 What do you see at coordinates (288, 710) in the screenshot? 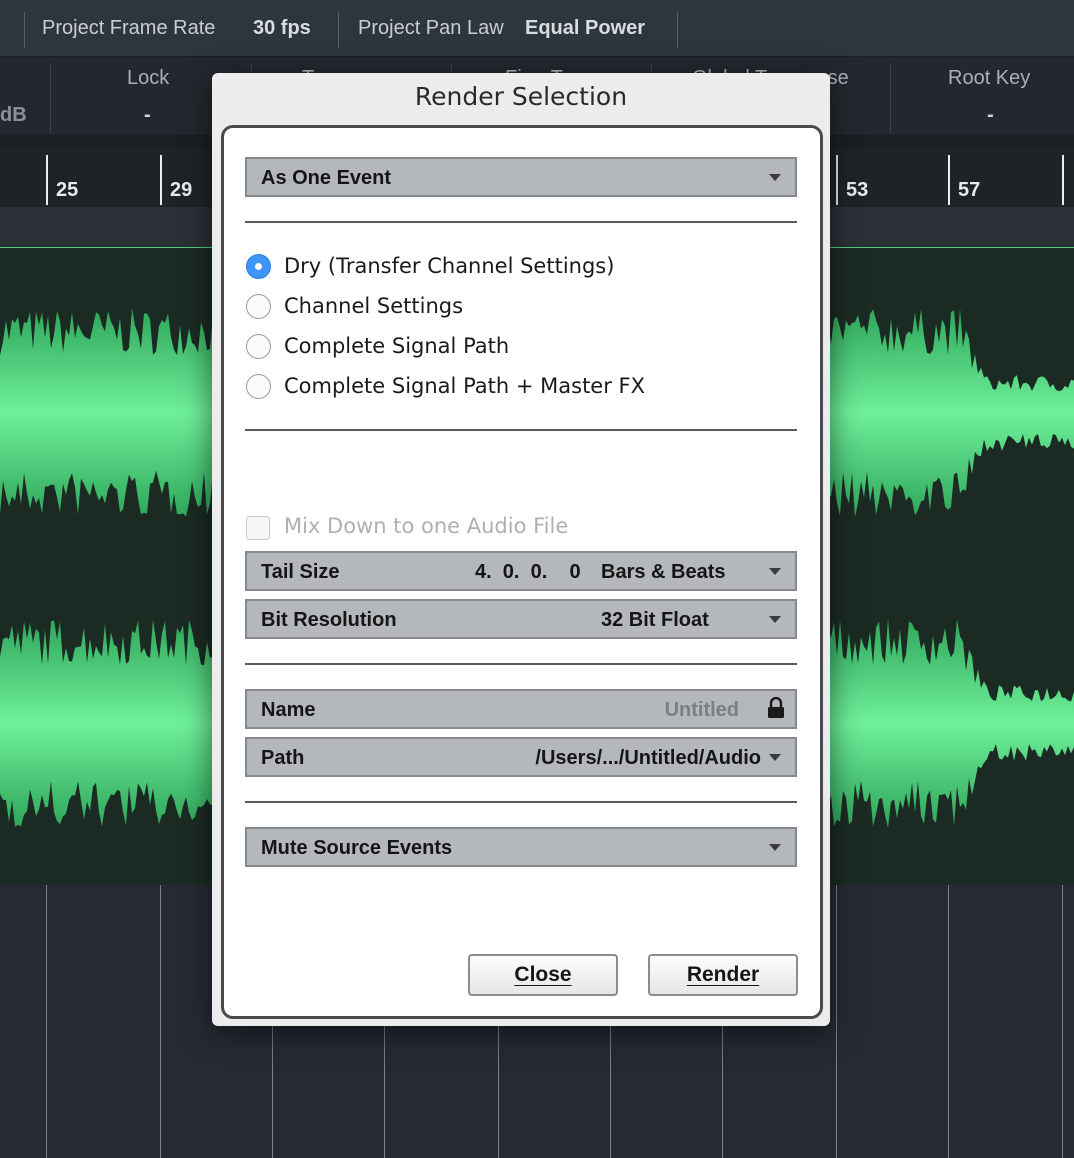
I see `name-label: Name` at bounding box center [288, 710].